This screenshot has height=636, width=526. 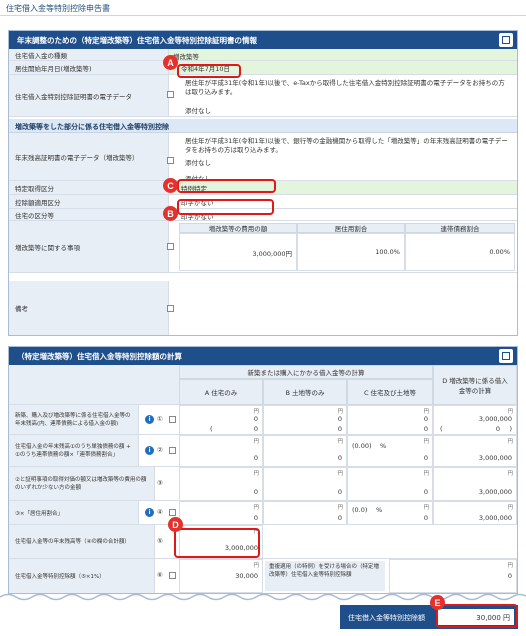 I want to click on calc-row-3-number: ③, so click(x=160, y=483).